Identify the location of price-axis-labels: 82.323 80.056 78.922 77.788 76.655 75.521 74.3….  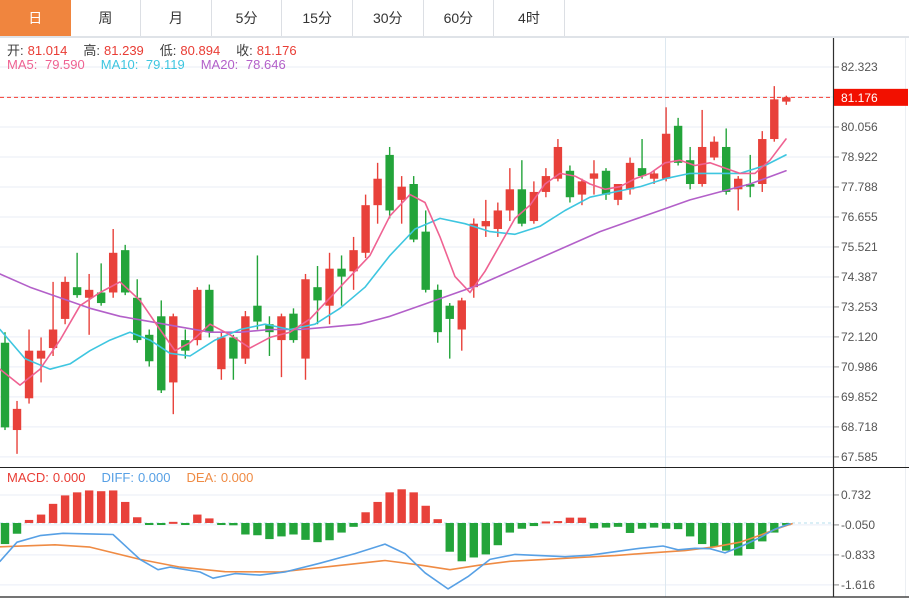
(856, 262).